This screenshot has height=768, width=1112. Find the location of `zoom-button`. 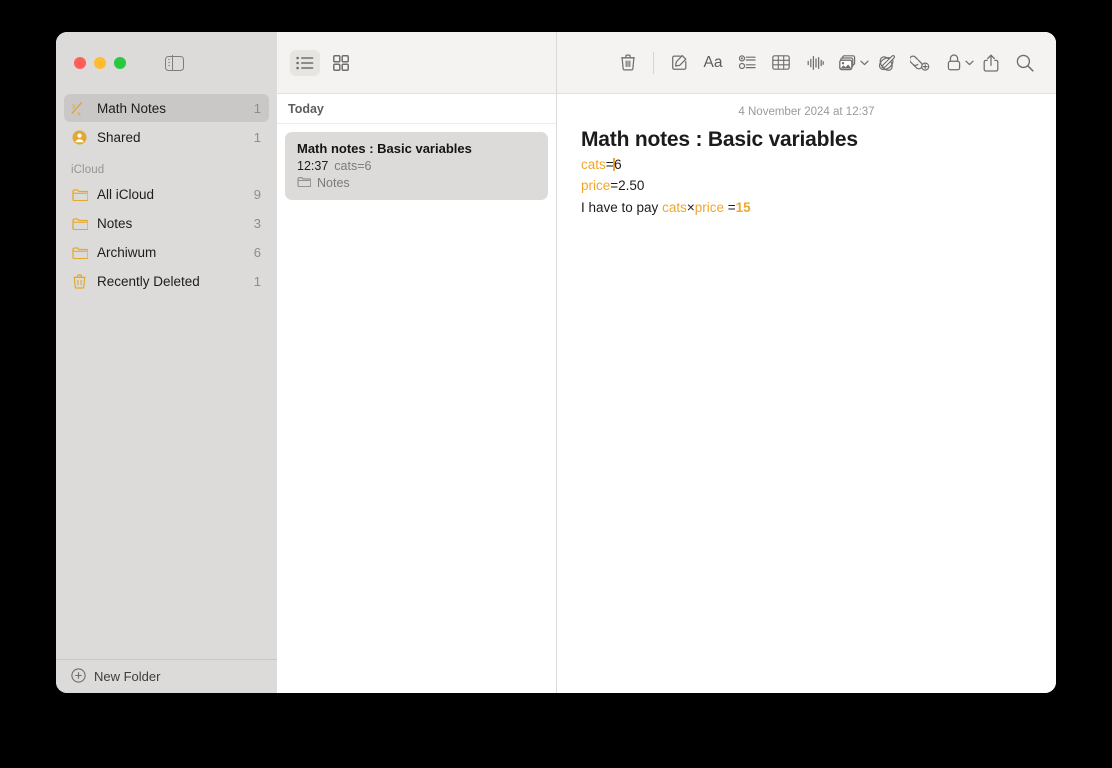

zoom-button is located at coordinates (120, 63).